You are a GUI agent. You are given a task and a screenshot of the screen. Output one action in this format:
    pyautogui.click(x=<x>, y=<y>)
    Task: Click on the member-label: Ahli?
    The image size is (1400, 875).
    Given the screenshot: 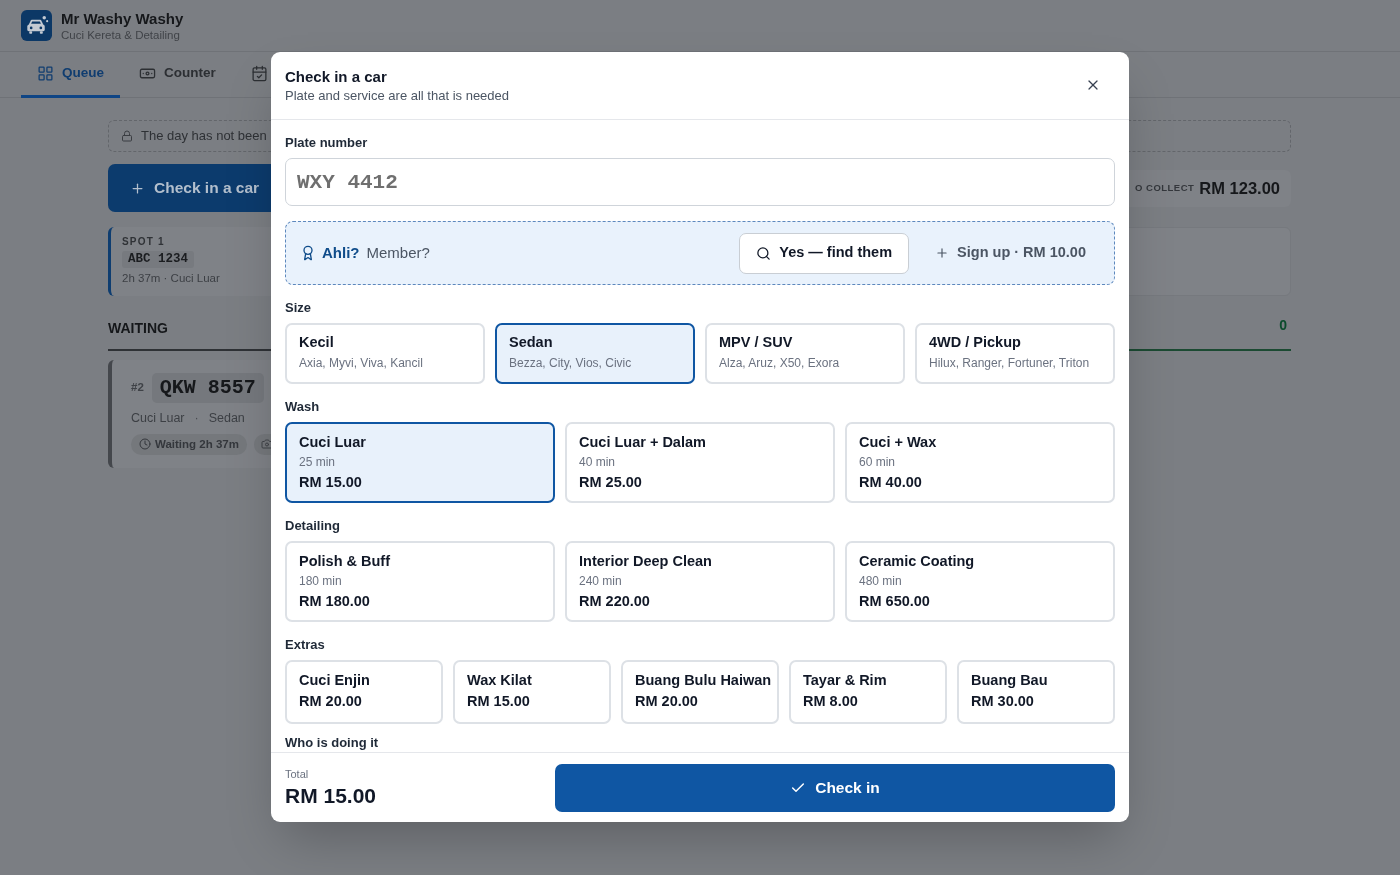 What is the action you would take?
    pyautogui.click(x=341, y=252)
    